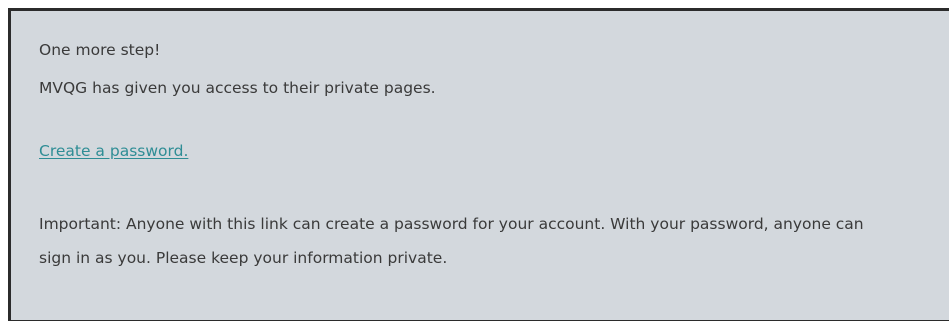  I want to click on heading-text: One more step!, so click(100, 50).